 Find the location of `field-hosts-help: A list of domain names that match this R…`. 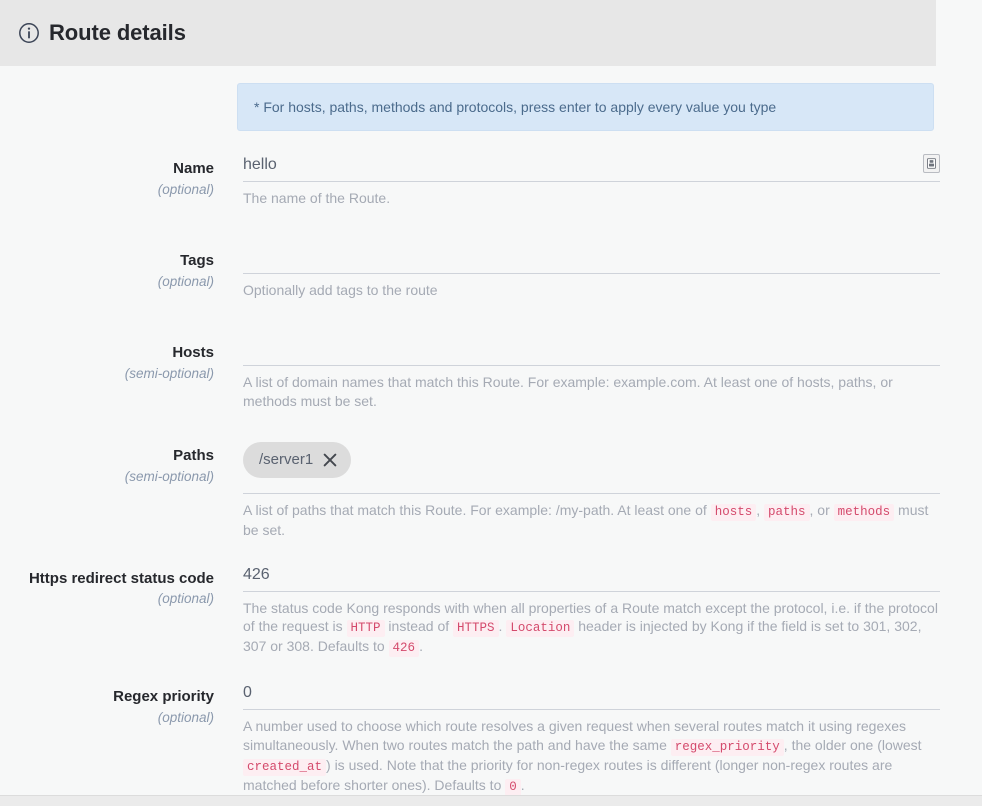

field-hosts-help: A list of domain names that match this R… is located at coordinates (568, 391).